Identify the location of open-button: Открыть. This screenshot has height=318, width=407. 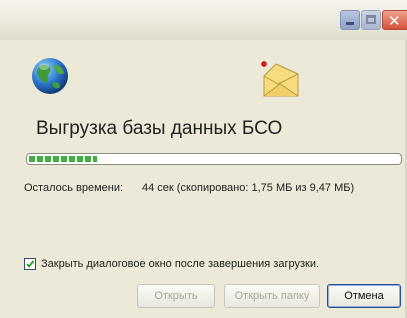
(176, 296).